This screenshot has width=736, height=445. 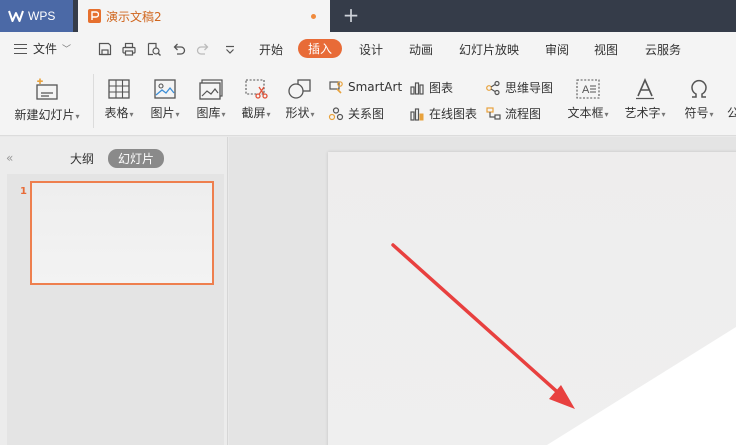 What do you see at coordinates (297, 113) in the screenshot?
I see `shape-label: 形状` at bounding box center [297, 113].